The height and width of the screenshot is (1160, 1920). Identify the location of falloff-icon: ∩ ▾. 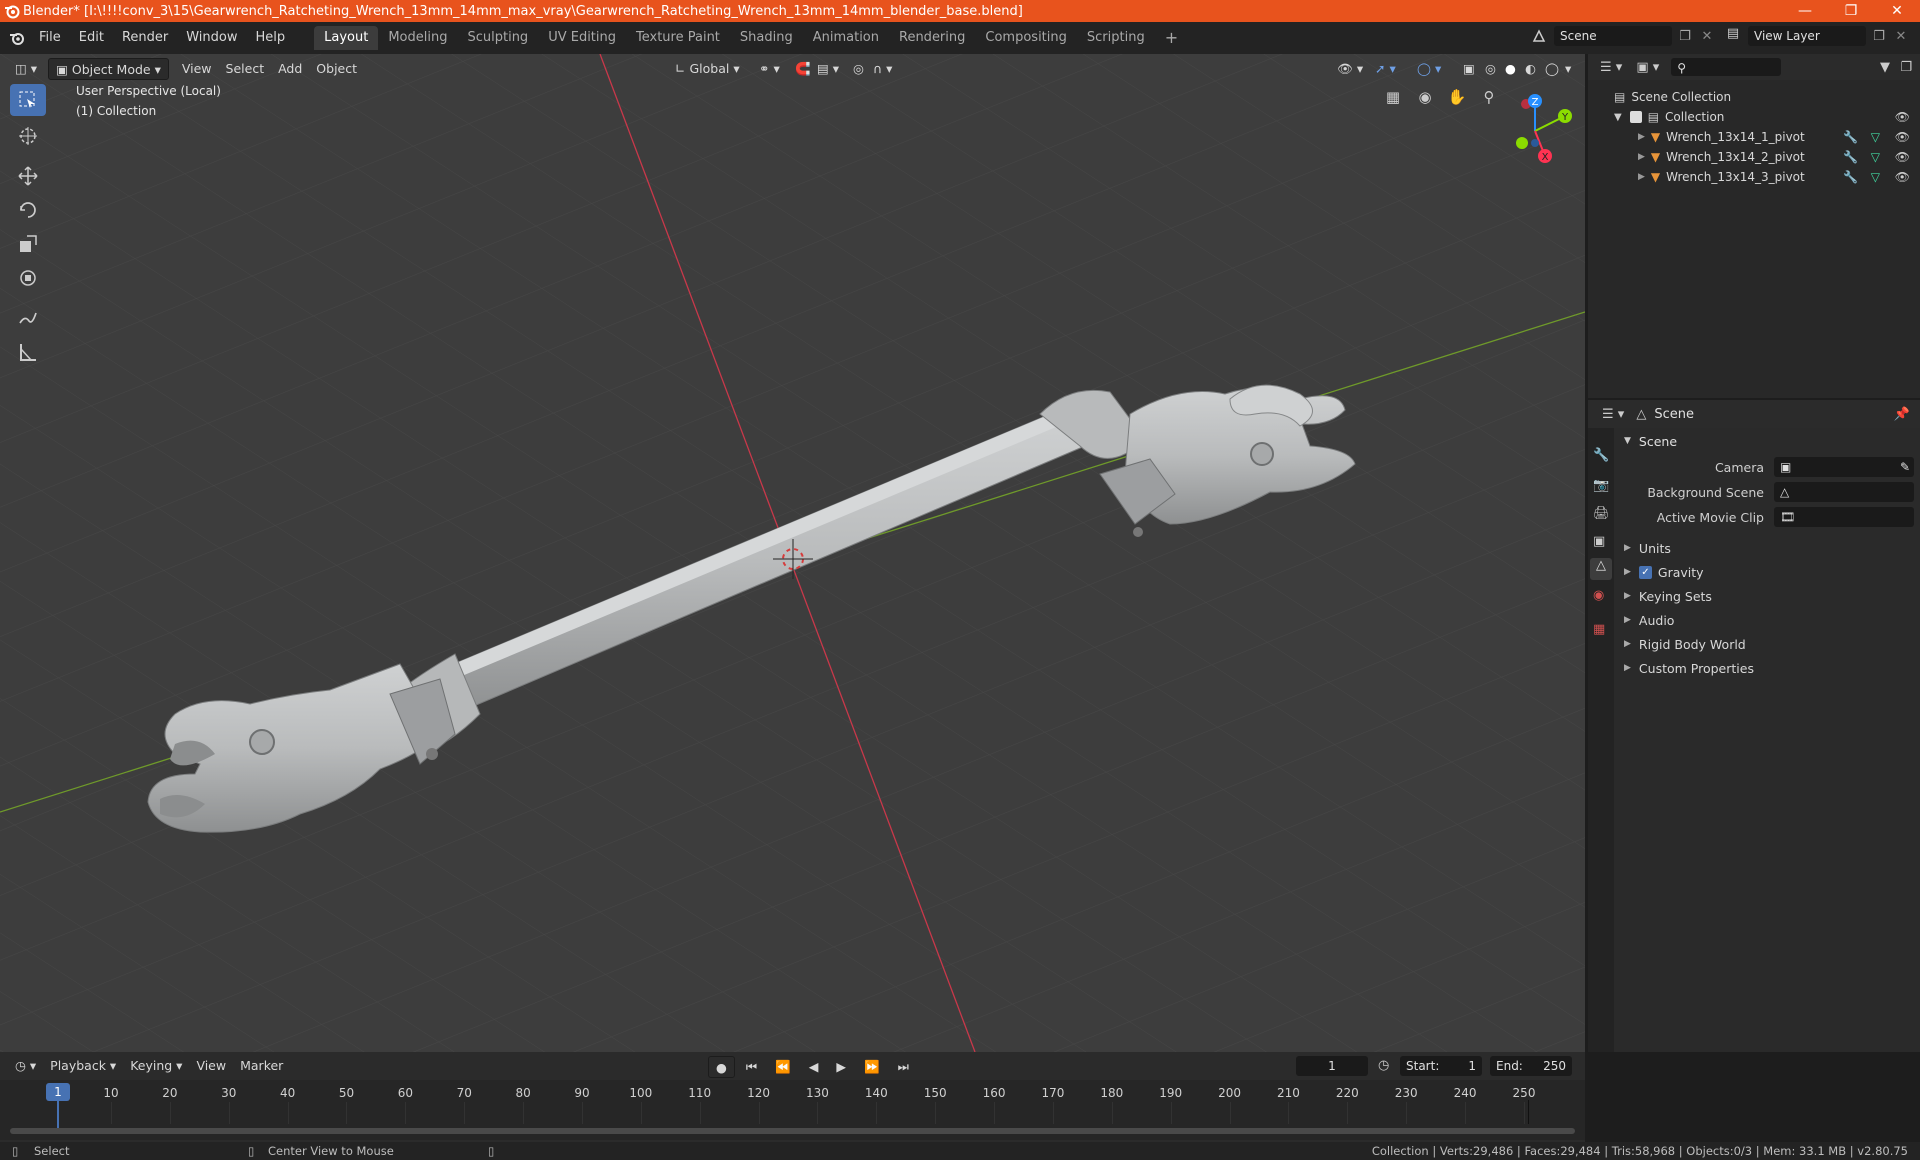
(882, 69).